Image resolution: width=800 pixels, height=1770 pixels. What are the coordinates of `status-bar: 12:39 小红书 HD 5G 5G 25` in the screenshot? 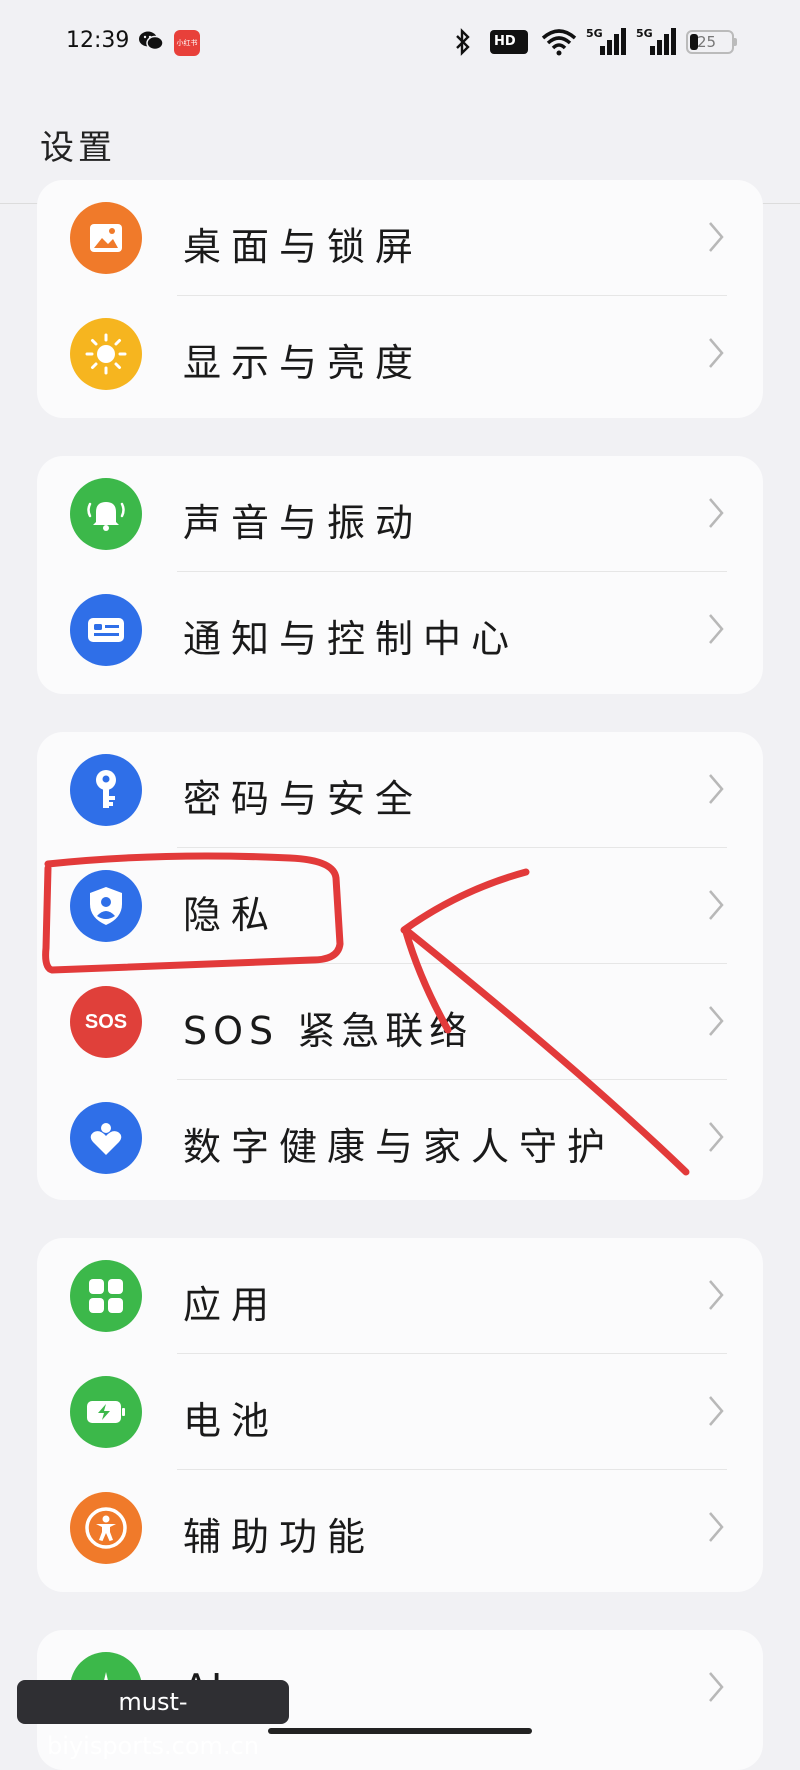 It's located at (400, 45).